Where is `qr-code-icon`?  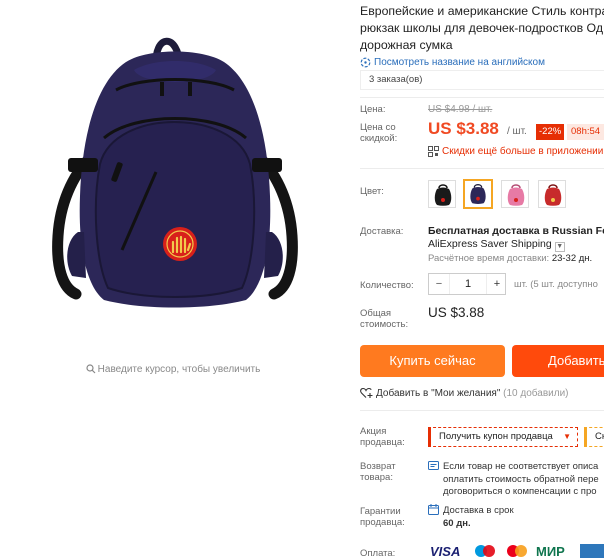 qr-code-icon is located at coordinates (433, 151).